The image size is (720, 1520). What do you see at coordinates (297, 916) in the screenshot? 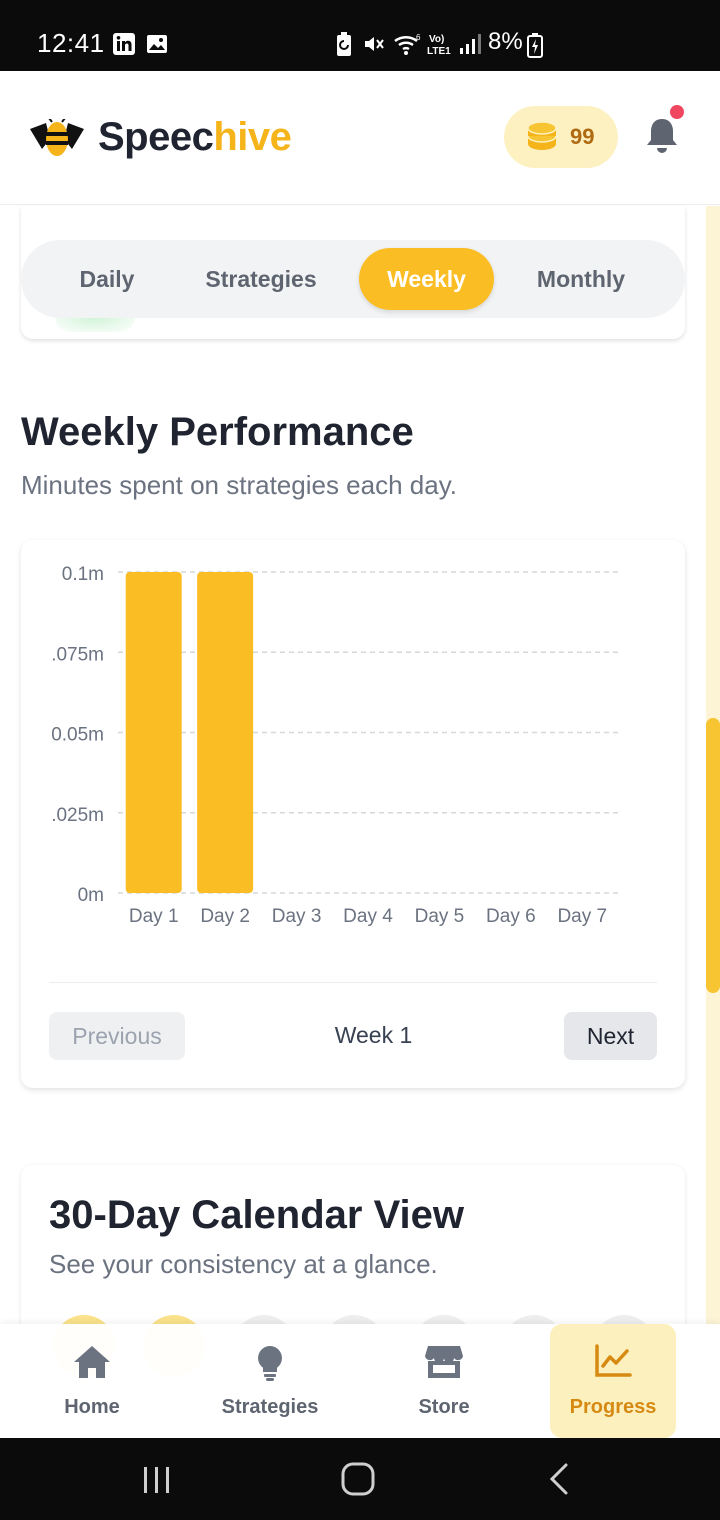
I see `x-tick-label: Day 3` at bounding box center [297, 916].